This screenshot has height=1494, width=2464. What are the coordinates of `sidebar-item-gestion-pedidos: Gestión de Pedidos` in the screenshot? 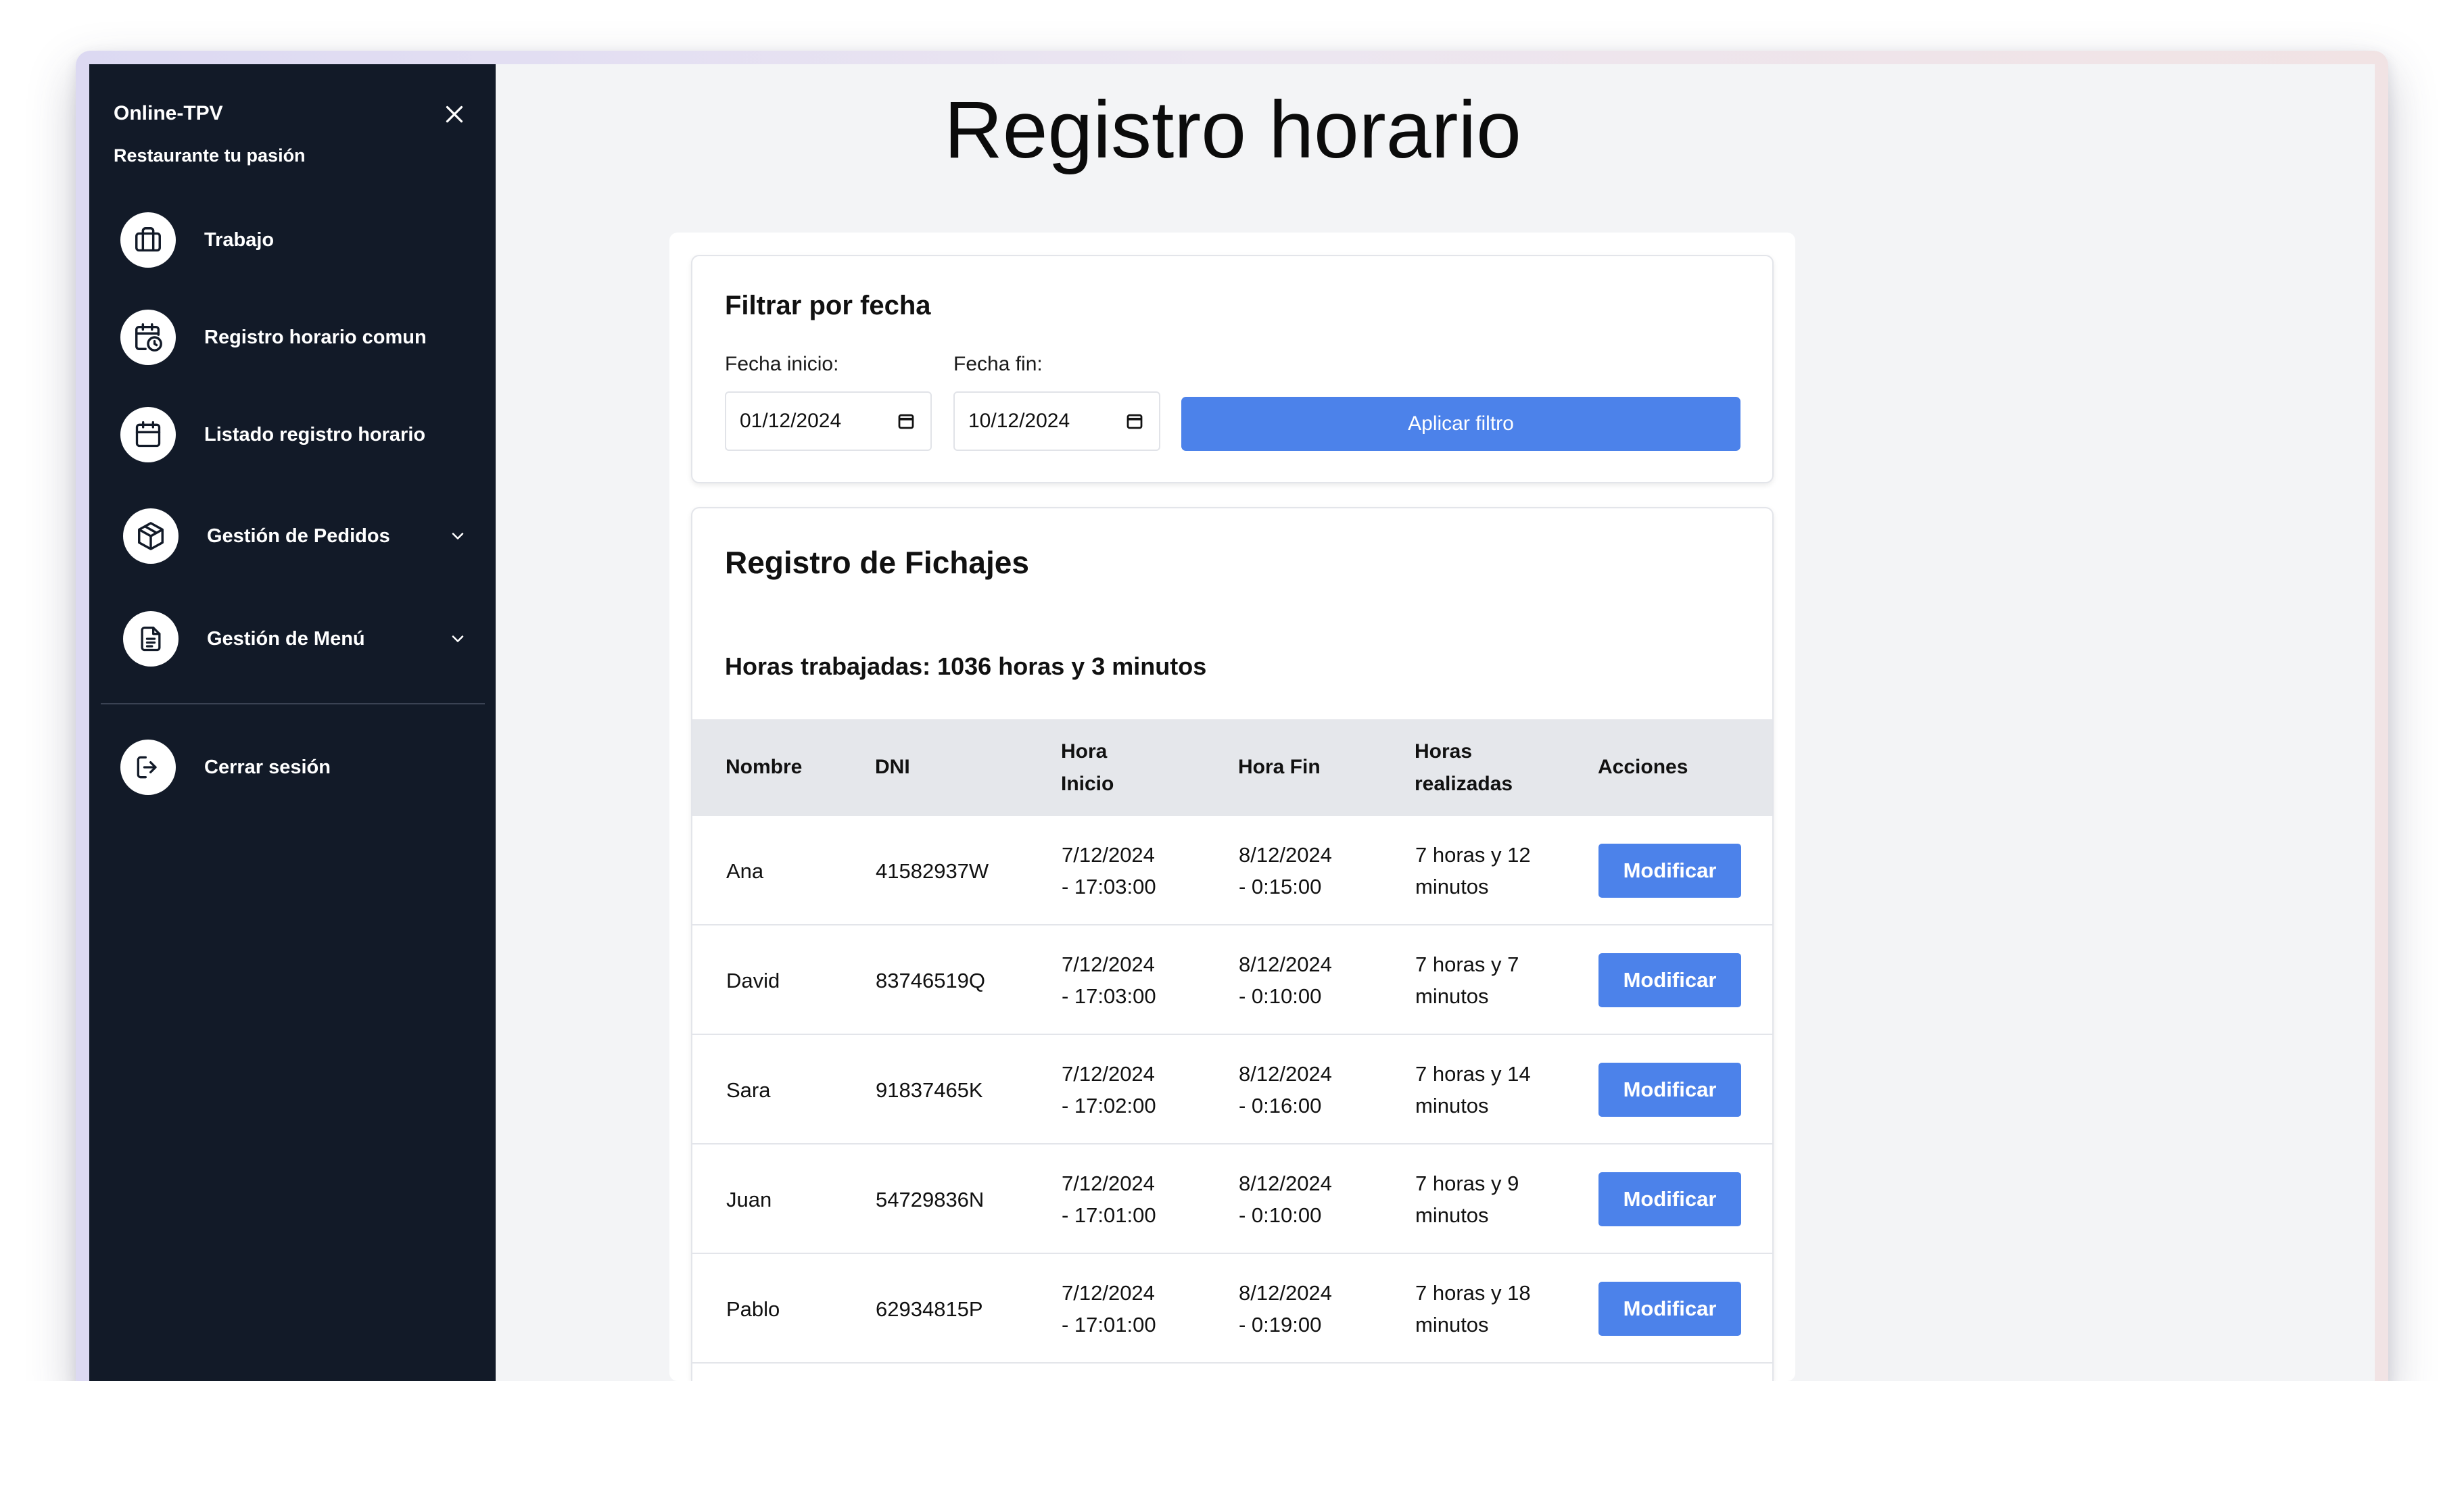 It's located at (295, 536).